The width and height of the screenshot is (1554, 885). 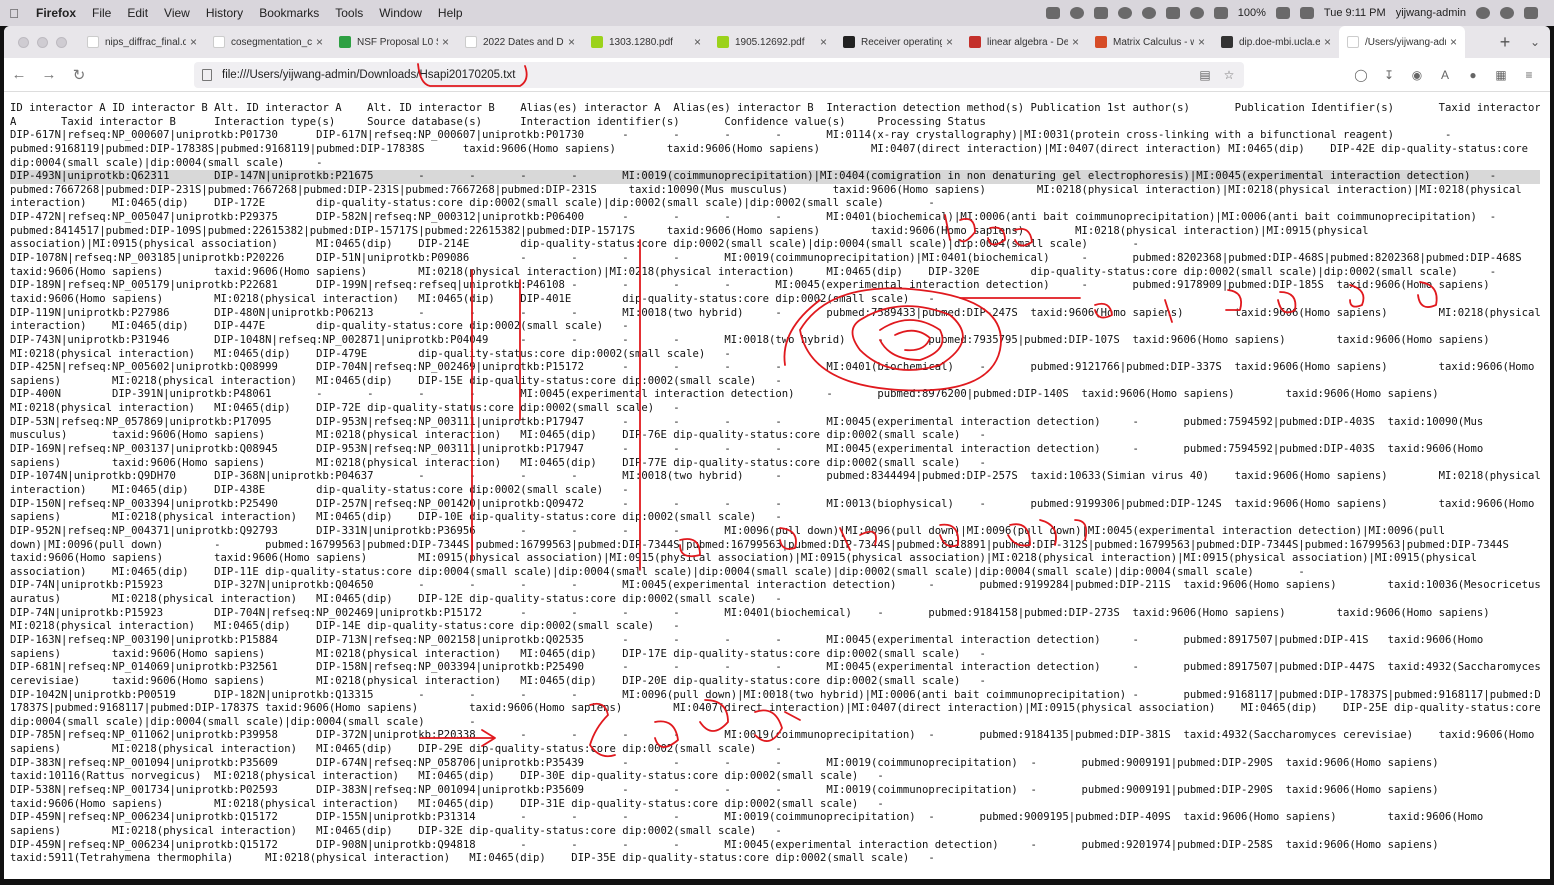 I want to click on menubar-clock: Tue 9:11 PM, so click(x=1355, y=13).